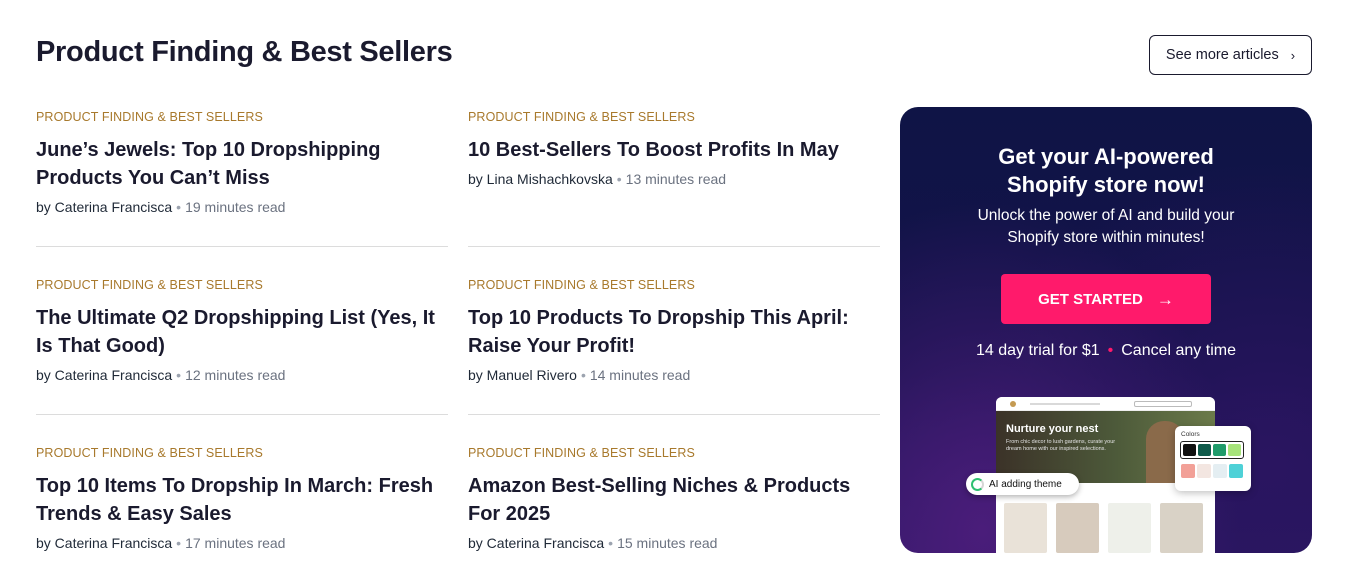 This screenshot has height=587, width=1346. What do you see at coordinates (1065, 404) in the screenshot?
I see `mockup-nav-links` at bounding box center [1065, 404].